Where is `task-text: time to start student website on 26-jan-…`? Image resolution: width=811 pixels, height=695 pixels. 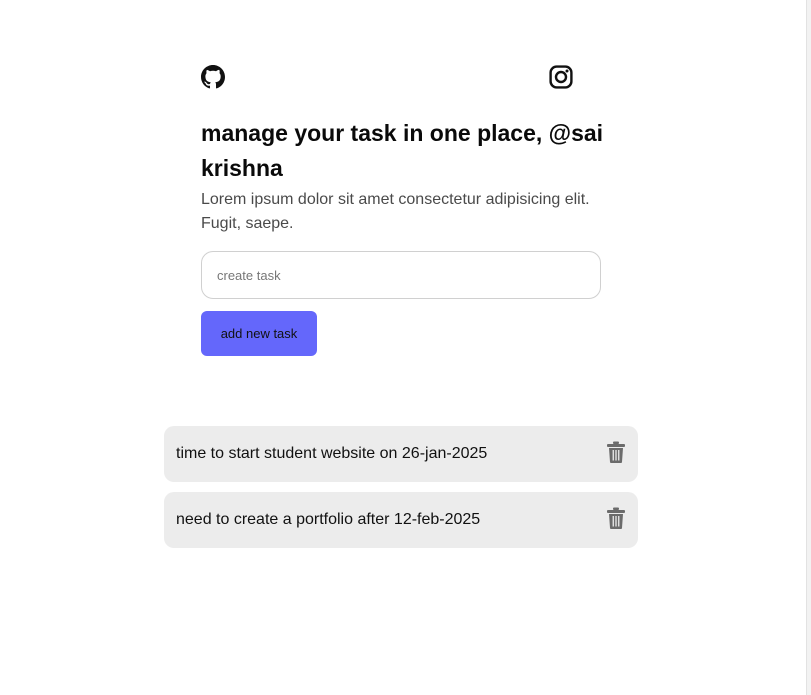 task-text: time to start student website on 26-jan-… is located at coordinates (332, 453).